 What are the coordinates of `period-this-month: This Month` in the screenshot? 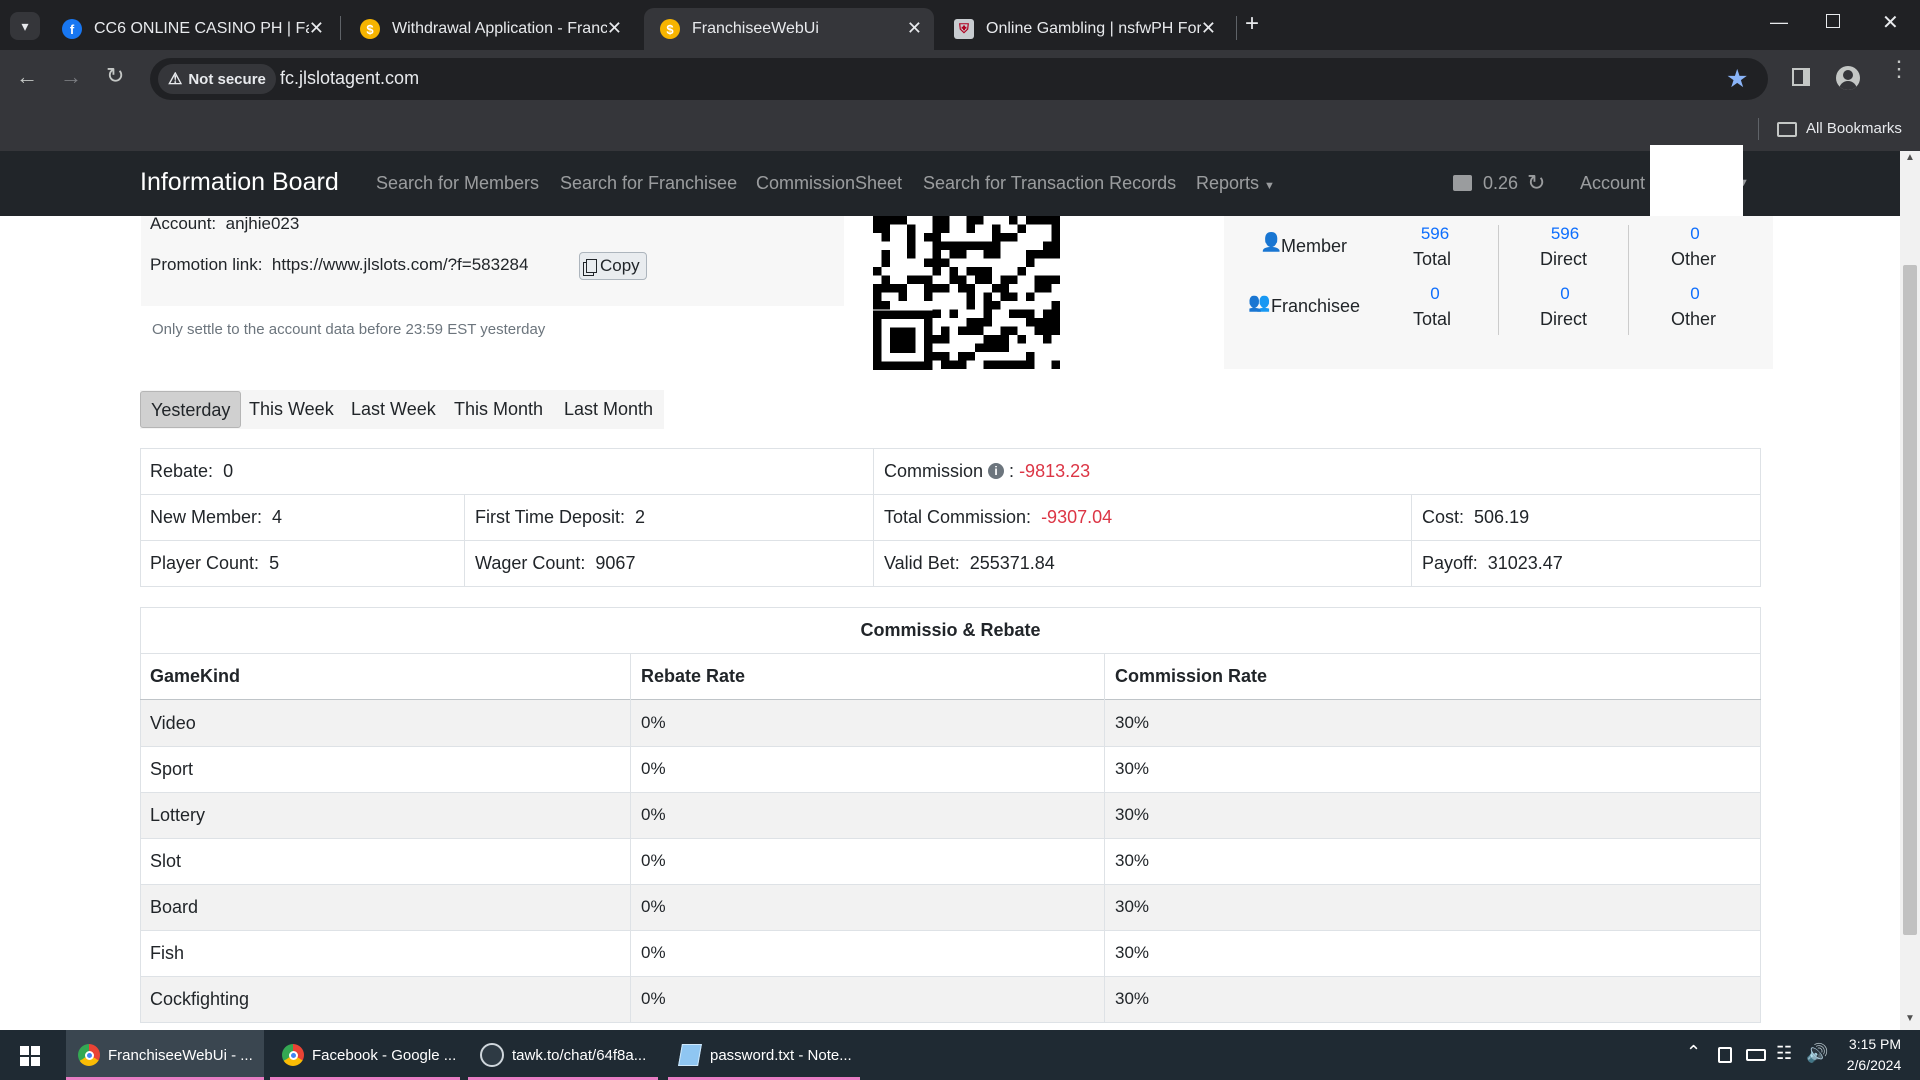 It's located at (498, 409).